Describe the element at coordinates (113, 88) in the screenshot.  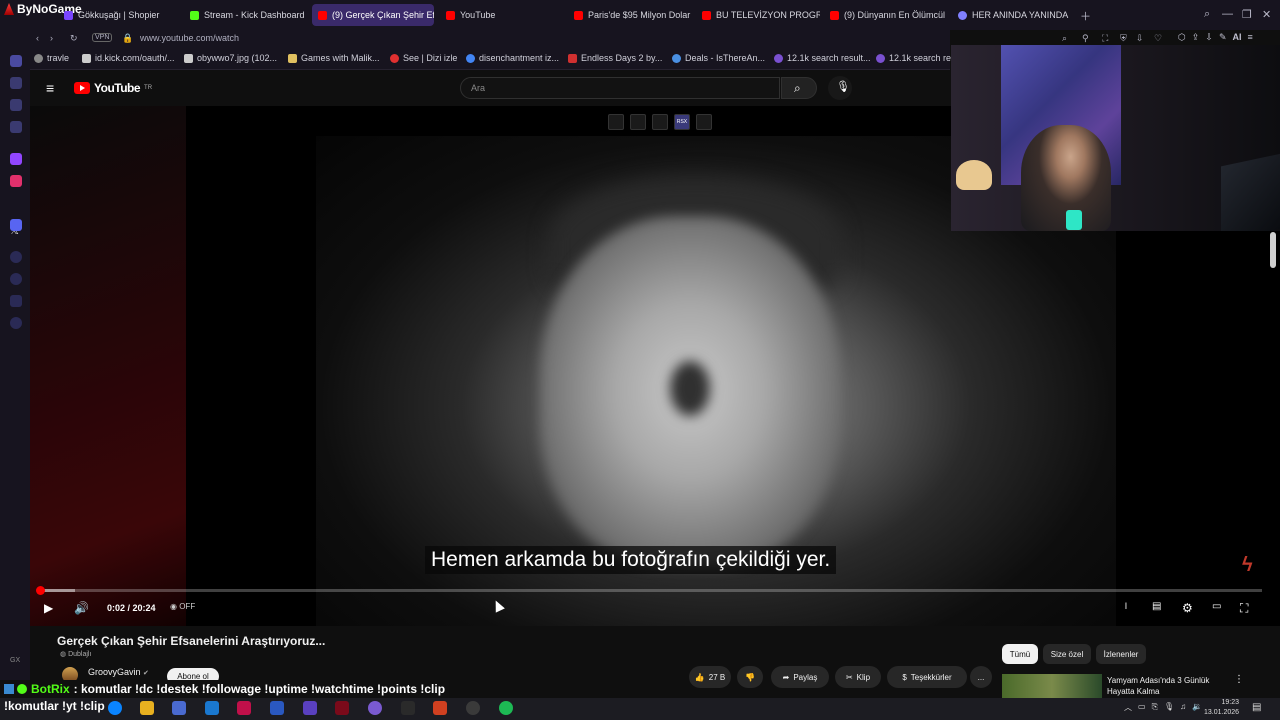
I see `youtube-logo: YouTube TR` at that location.